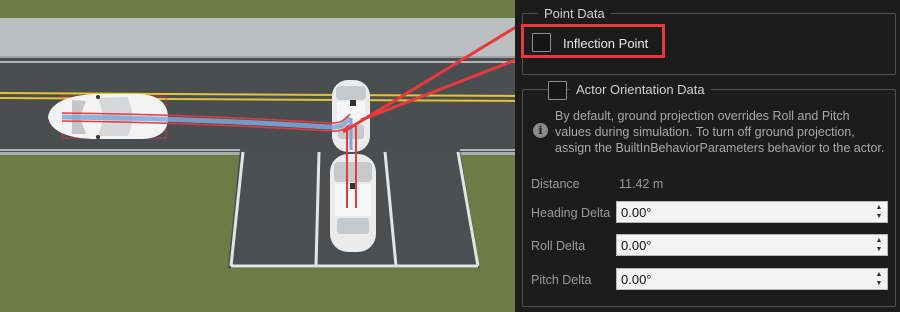 This screenshot has width=900, height=312. Describe the element at coordinates (353, 290) in the screenshot. I see `grass-foreground` at that location.